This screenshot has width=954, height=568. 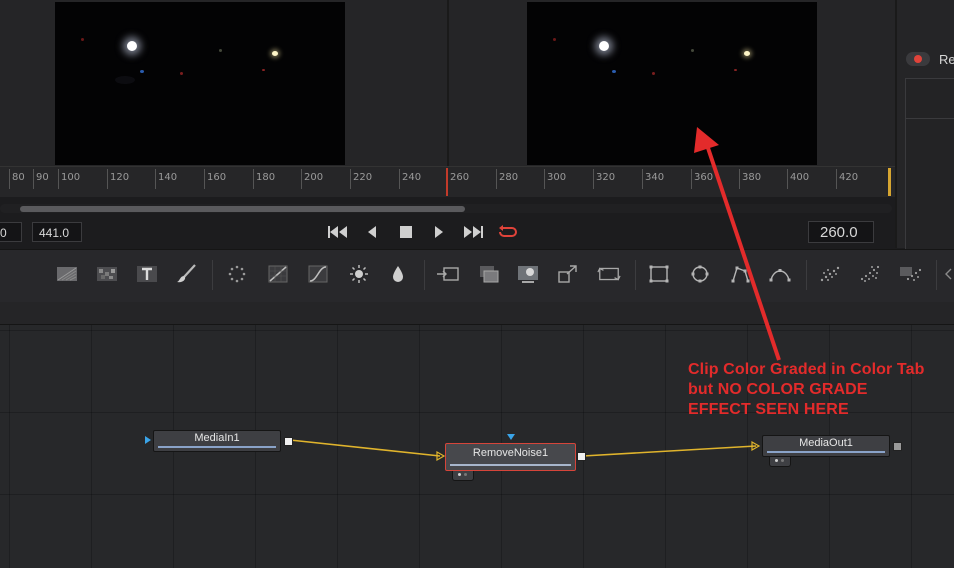 I want to click on color-corrector-tool-button, so click(x=359, y=274).